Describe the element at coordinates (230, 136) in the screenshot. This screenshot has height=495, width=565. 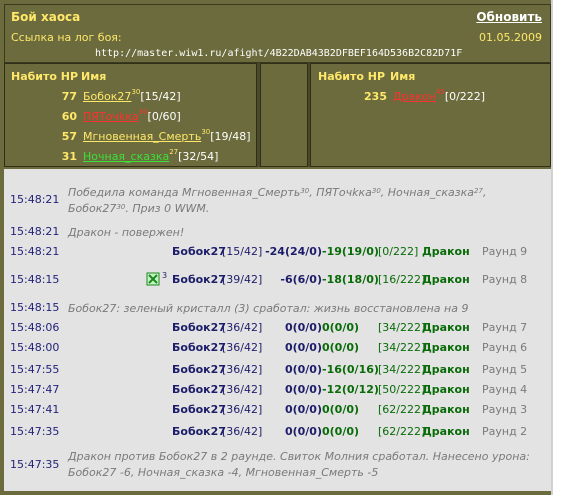
I see `player-hp-stat: [19/48]` at that location.